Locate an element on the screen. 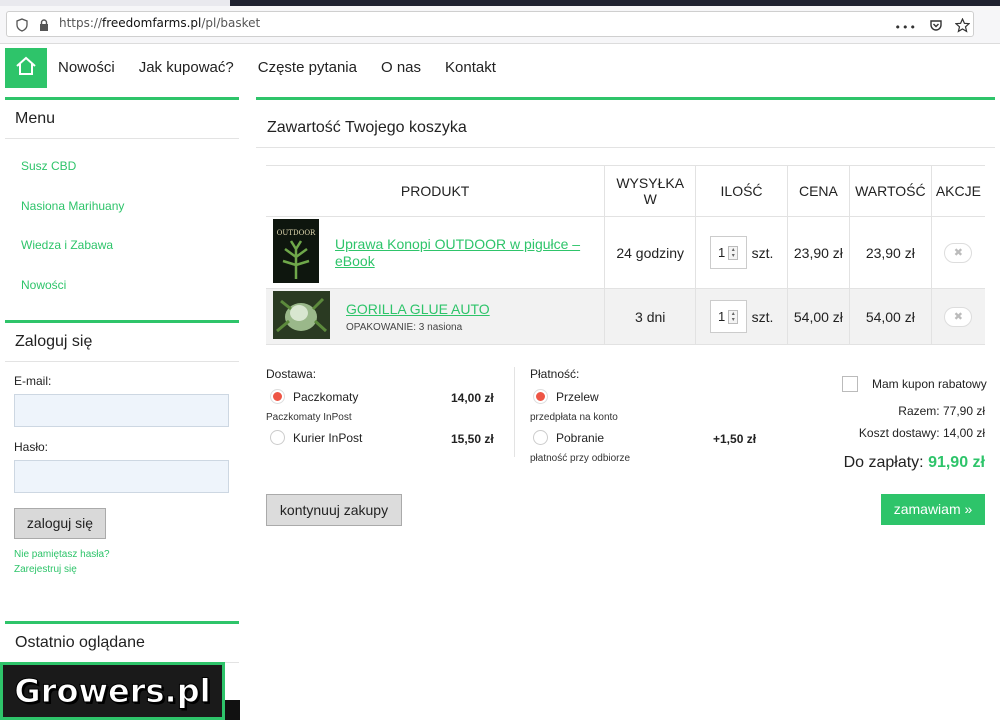 This screenshot has height=720, width=1000. header-product: PRODUKT is located at coordinates (436, 191).